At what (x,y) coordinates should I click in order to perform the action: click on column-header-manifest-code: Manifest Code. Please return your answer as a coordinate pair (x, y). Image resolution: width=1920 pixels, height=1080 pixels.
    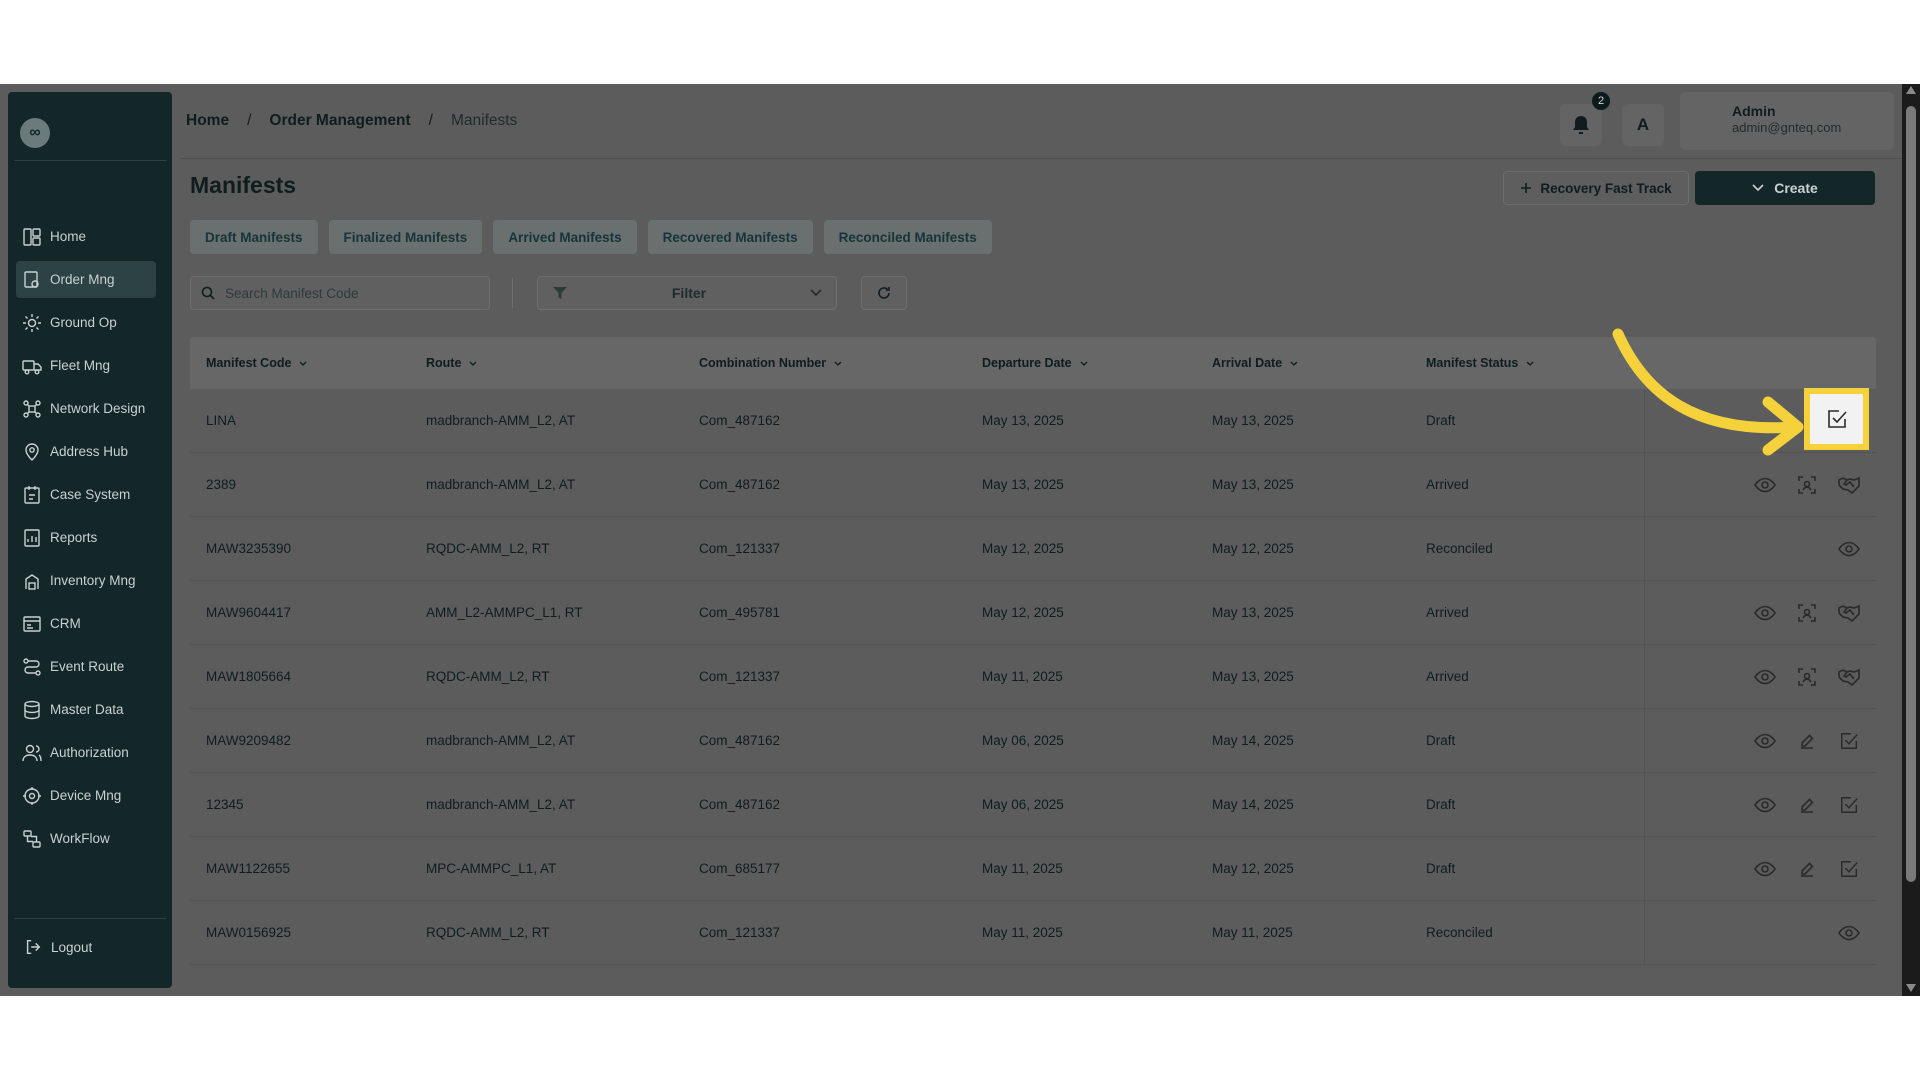
    Looking at the image, I should click on (256, 363).